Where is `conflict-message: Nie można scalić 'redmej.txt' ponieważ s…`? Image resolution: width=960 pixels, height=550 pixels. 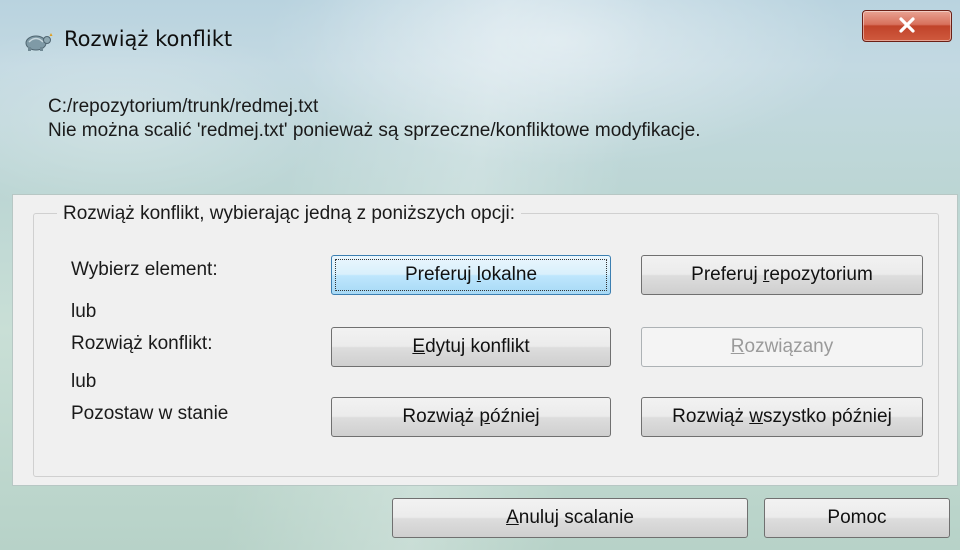 conflict-message: Nie można scalić 'redmej.txt' ponieważ s… is located at coordinates (374, 130).